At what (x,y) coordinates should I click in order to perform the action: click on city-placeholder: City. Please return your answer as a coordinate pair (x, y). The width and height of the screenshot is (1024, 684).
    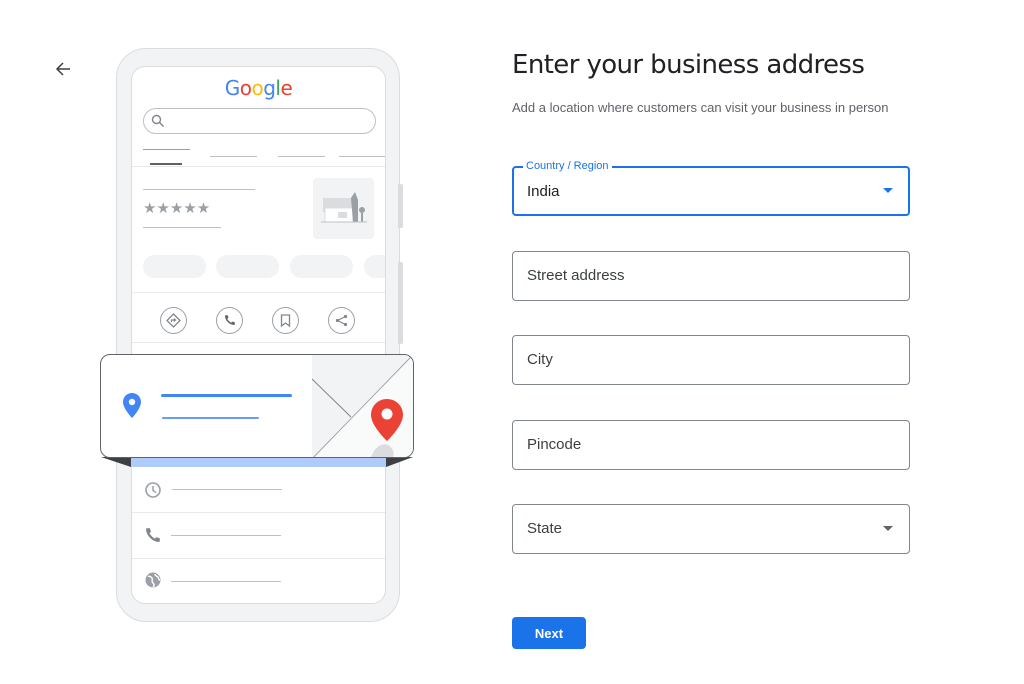
    Looking at the image, I should click on (540, 359).